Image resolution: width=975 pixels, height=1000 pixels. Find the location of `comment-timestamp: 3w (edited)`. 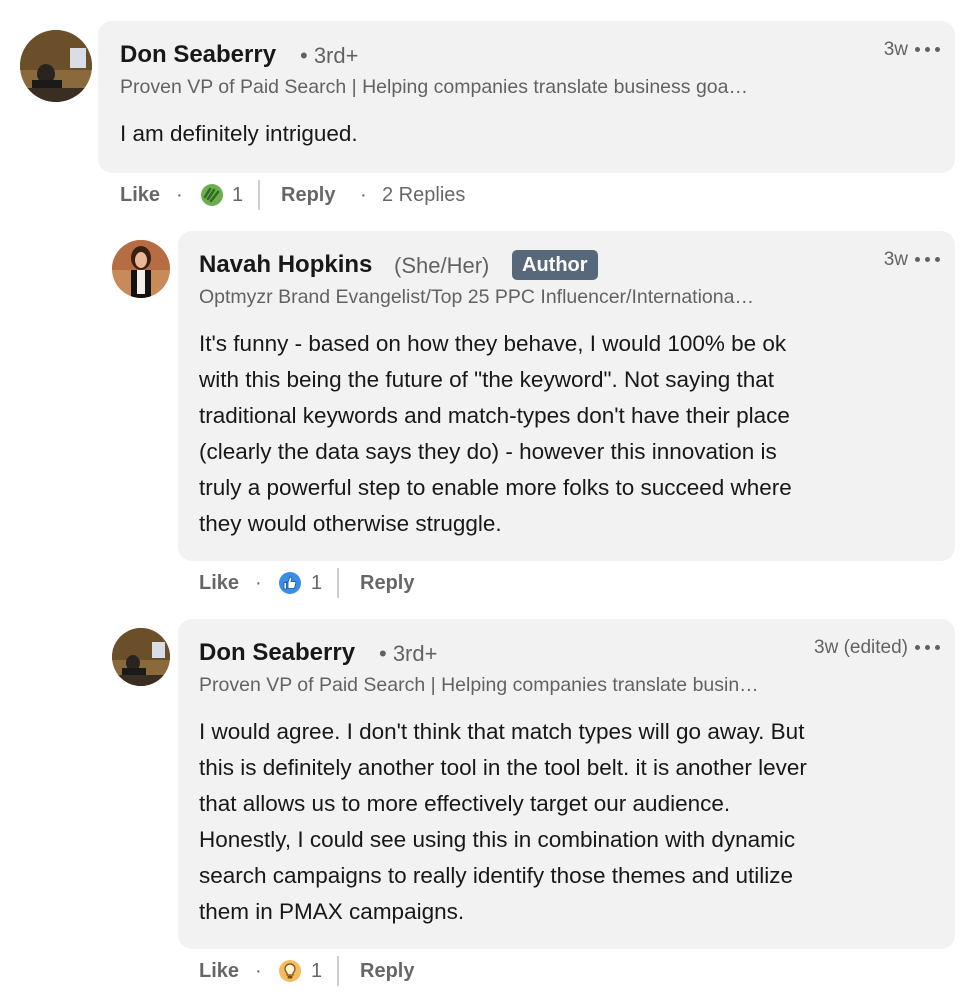

comment-timestamp: 3w (edited) is located at coordinates (861, 647).